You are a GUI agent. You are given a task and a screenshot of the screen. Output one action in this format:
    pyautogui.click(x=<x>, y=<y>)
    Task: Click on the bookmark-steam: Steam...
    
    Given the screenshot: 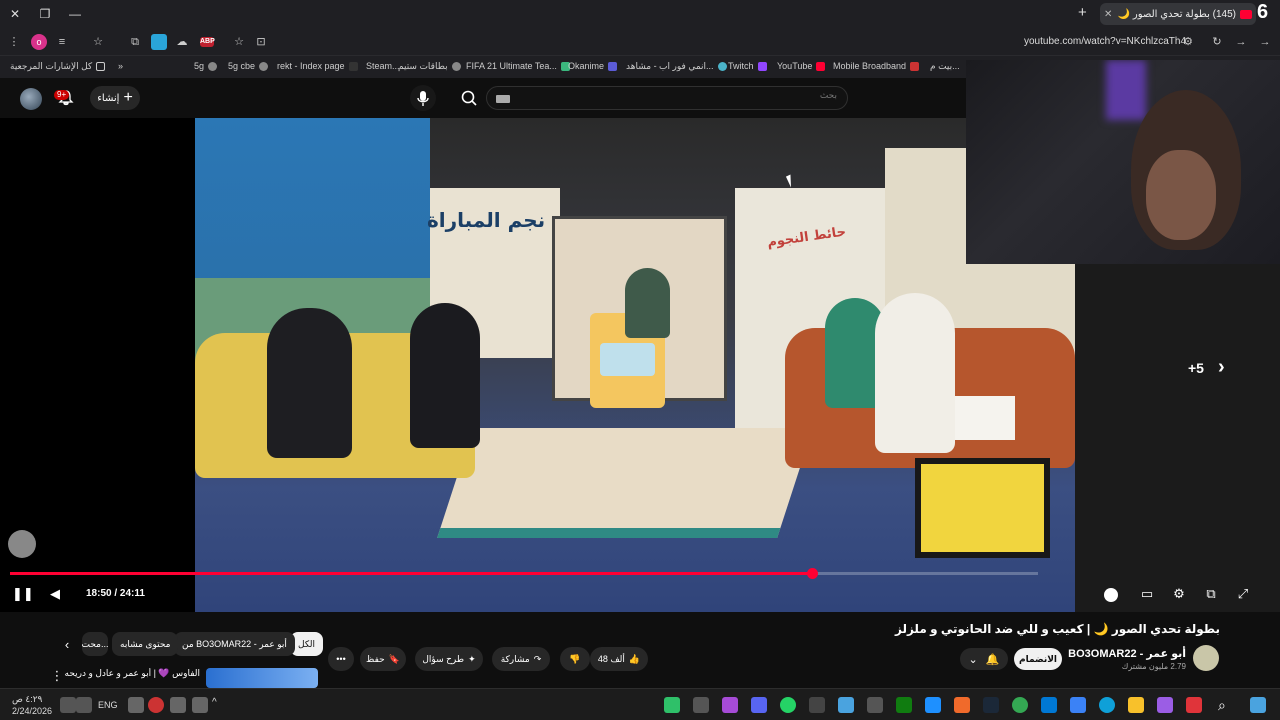 What is the action you would take?
    pyautogui.click(x=383, y=66)
    